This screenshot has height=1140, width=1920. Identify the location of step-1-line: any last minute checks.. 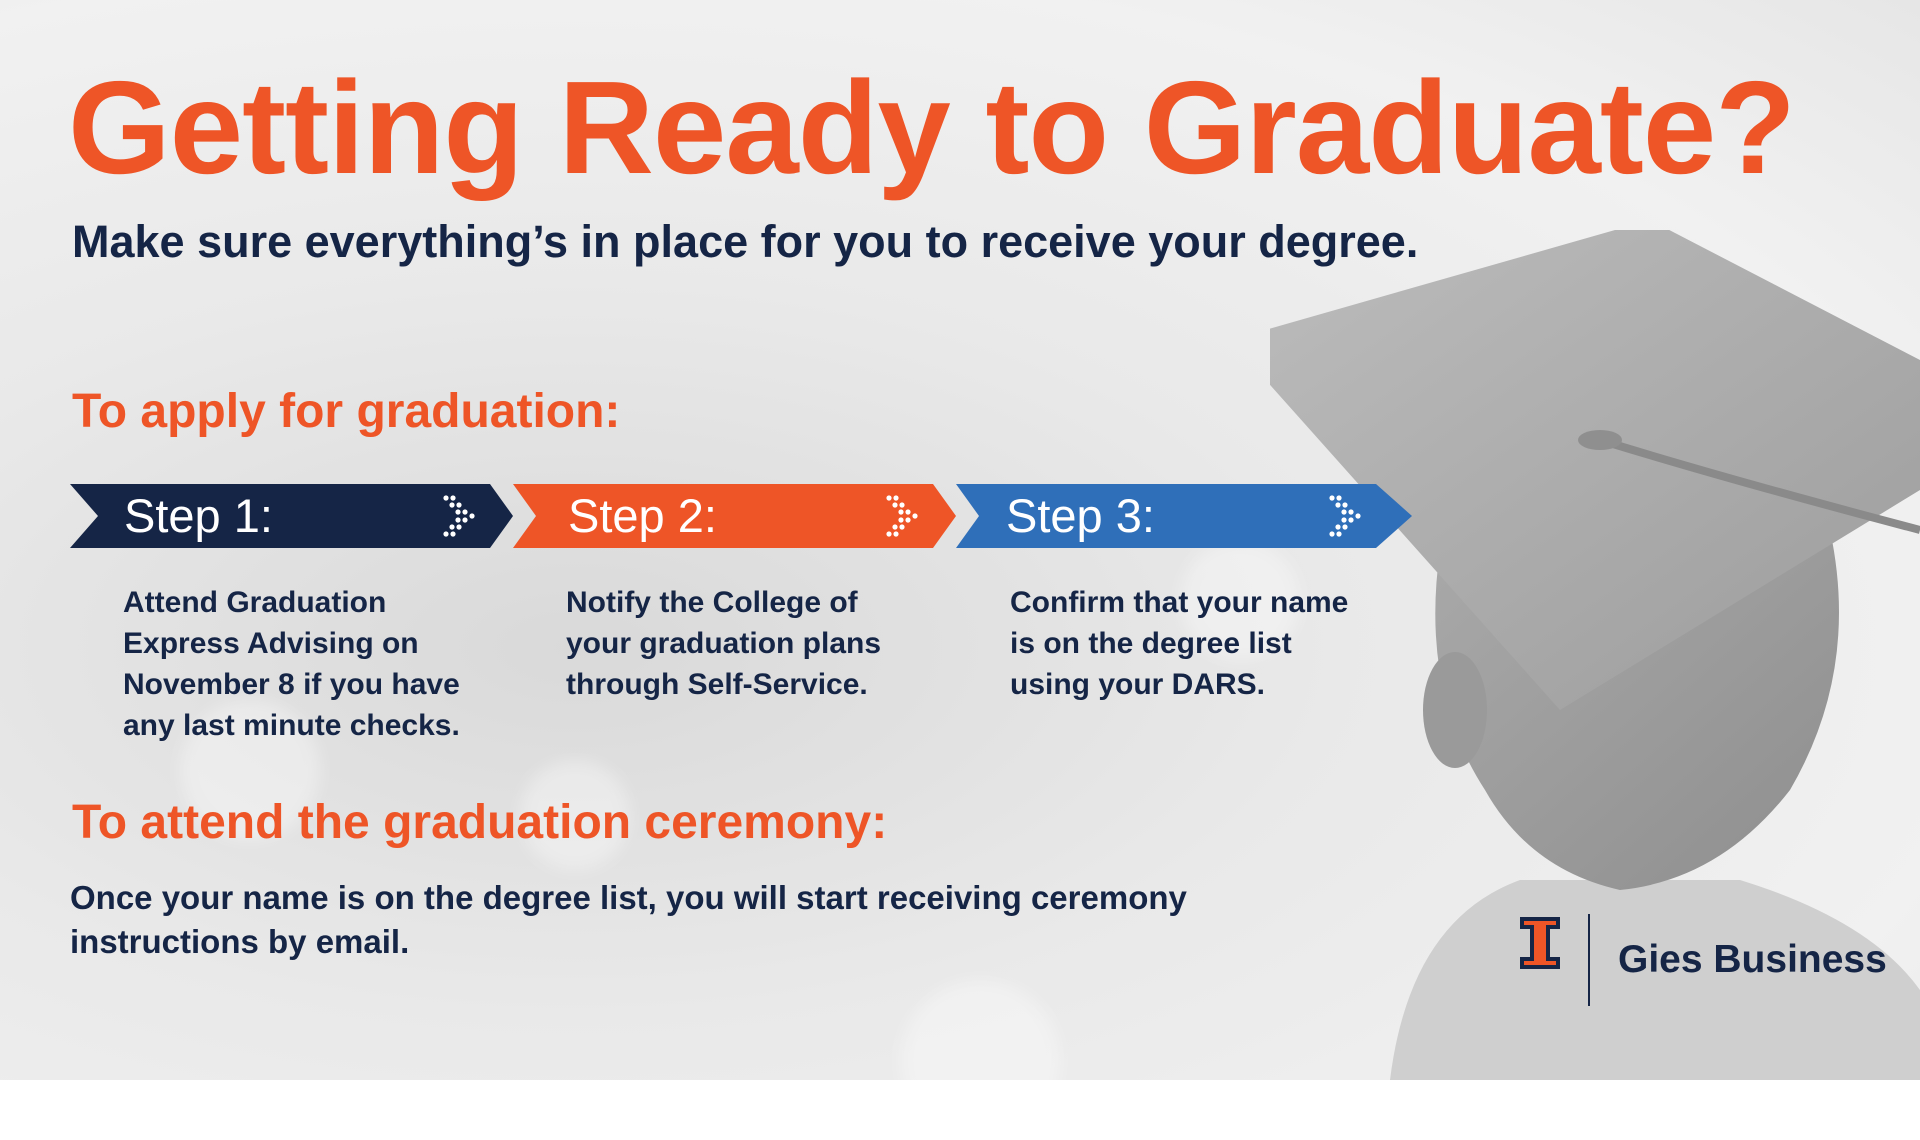
(291, 725).